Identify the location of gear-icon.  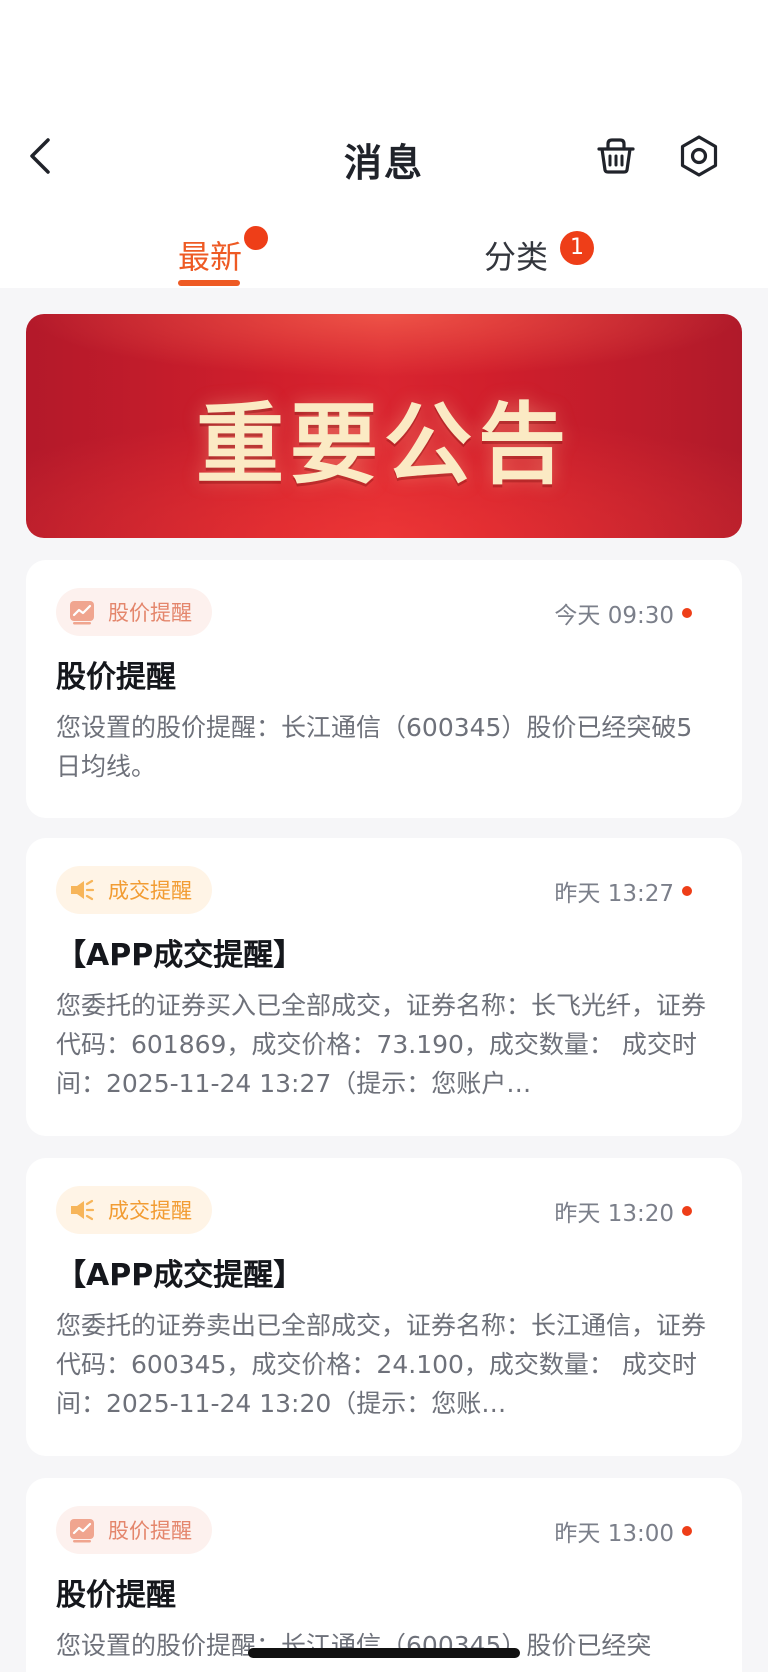
(699, 156).